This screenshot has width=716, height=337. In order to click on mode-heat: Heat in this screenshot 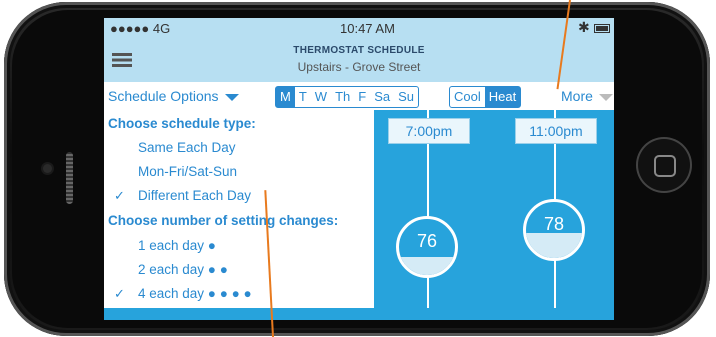, I will do `click(502, 97)`.